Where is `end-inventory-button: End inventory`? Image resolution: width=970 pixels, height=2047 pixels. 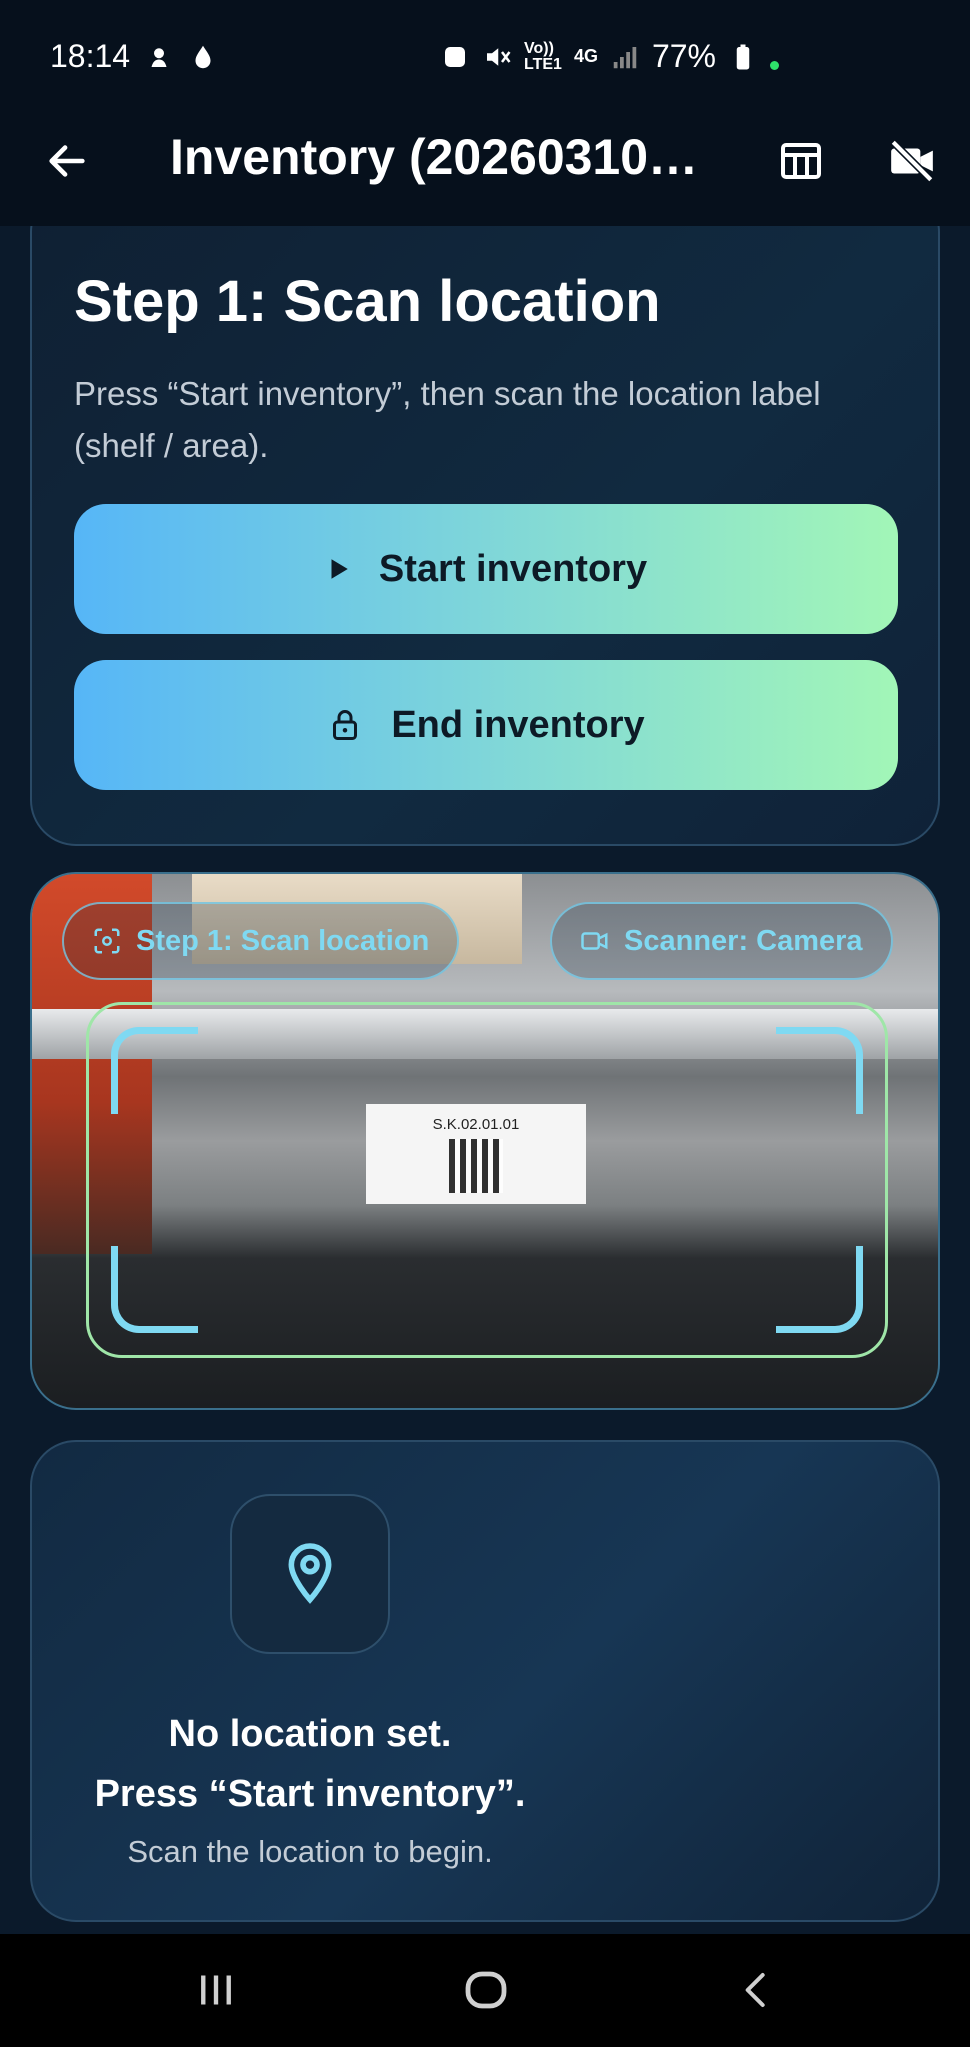 end-inventory-button: End inventory is located at coordinates (486, 725).